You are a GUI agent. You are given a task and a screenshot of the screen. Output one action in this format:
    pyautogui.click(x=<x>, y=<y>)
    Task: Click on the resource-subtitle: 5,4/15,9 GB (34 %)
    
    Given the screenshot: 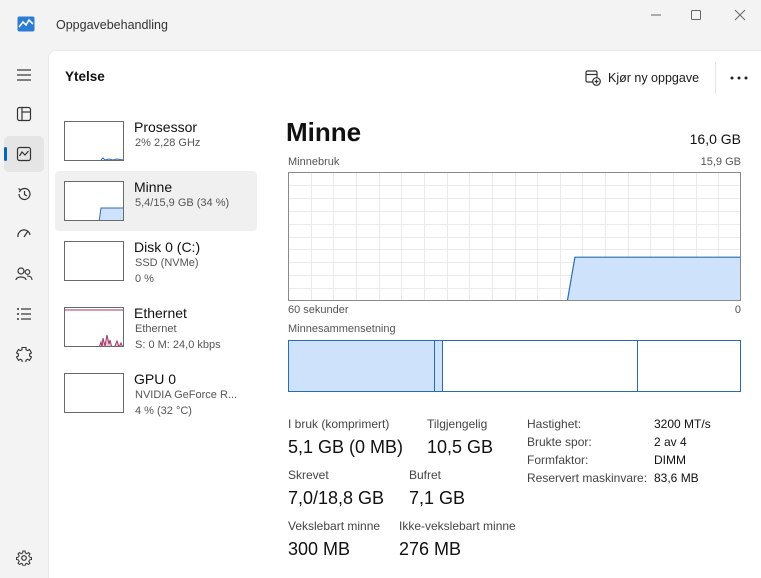 What is the action you would take?
    pyautogui.click(x=182, y=203)
    